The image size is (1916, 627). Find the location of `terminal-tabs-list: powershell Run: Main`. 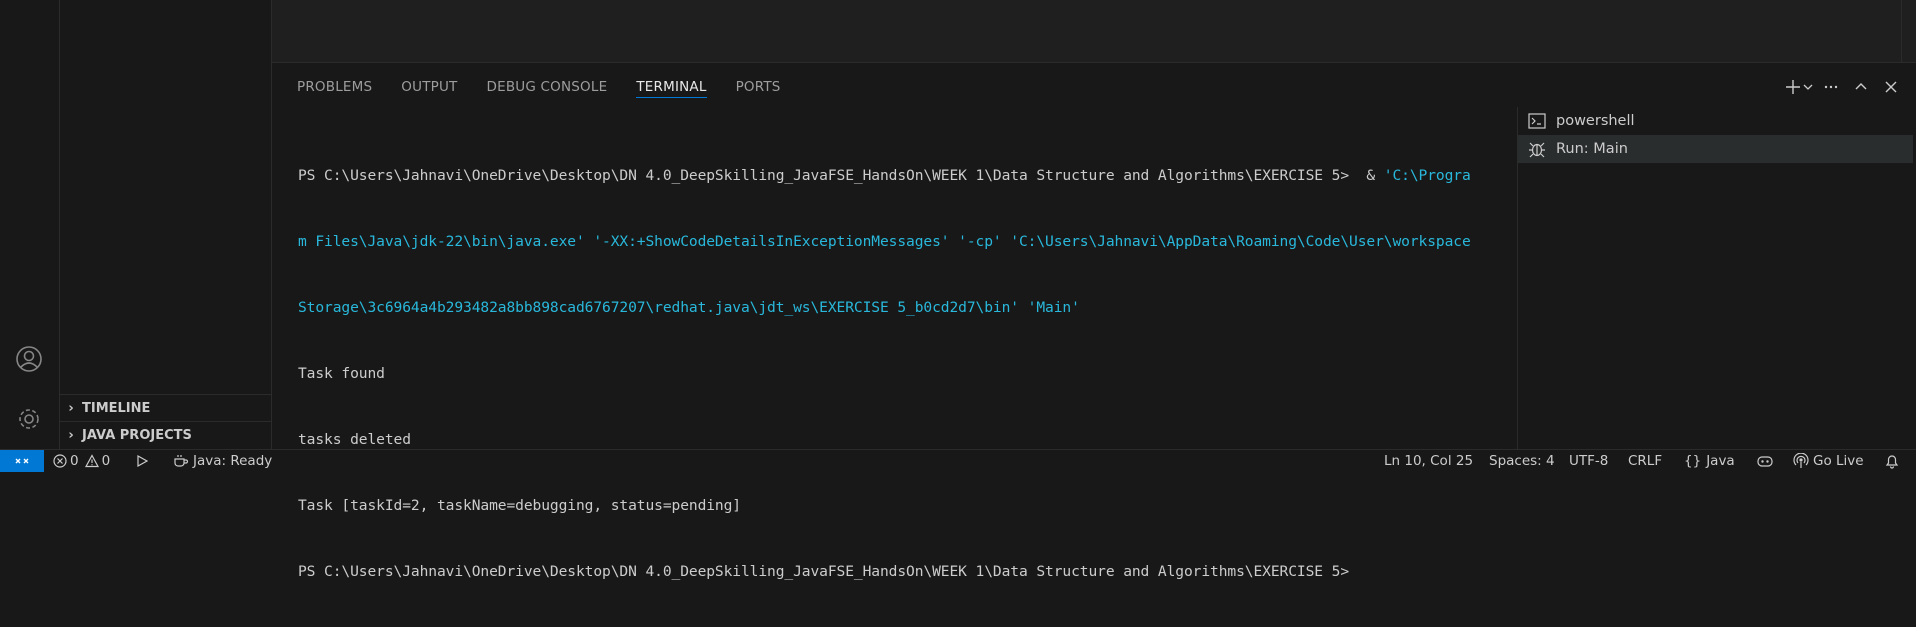

terminal-tabs-list: powershell Run: Main is located at coordinates (1715, 278).